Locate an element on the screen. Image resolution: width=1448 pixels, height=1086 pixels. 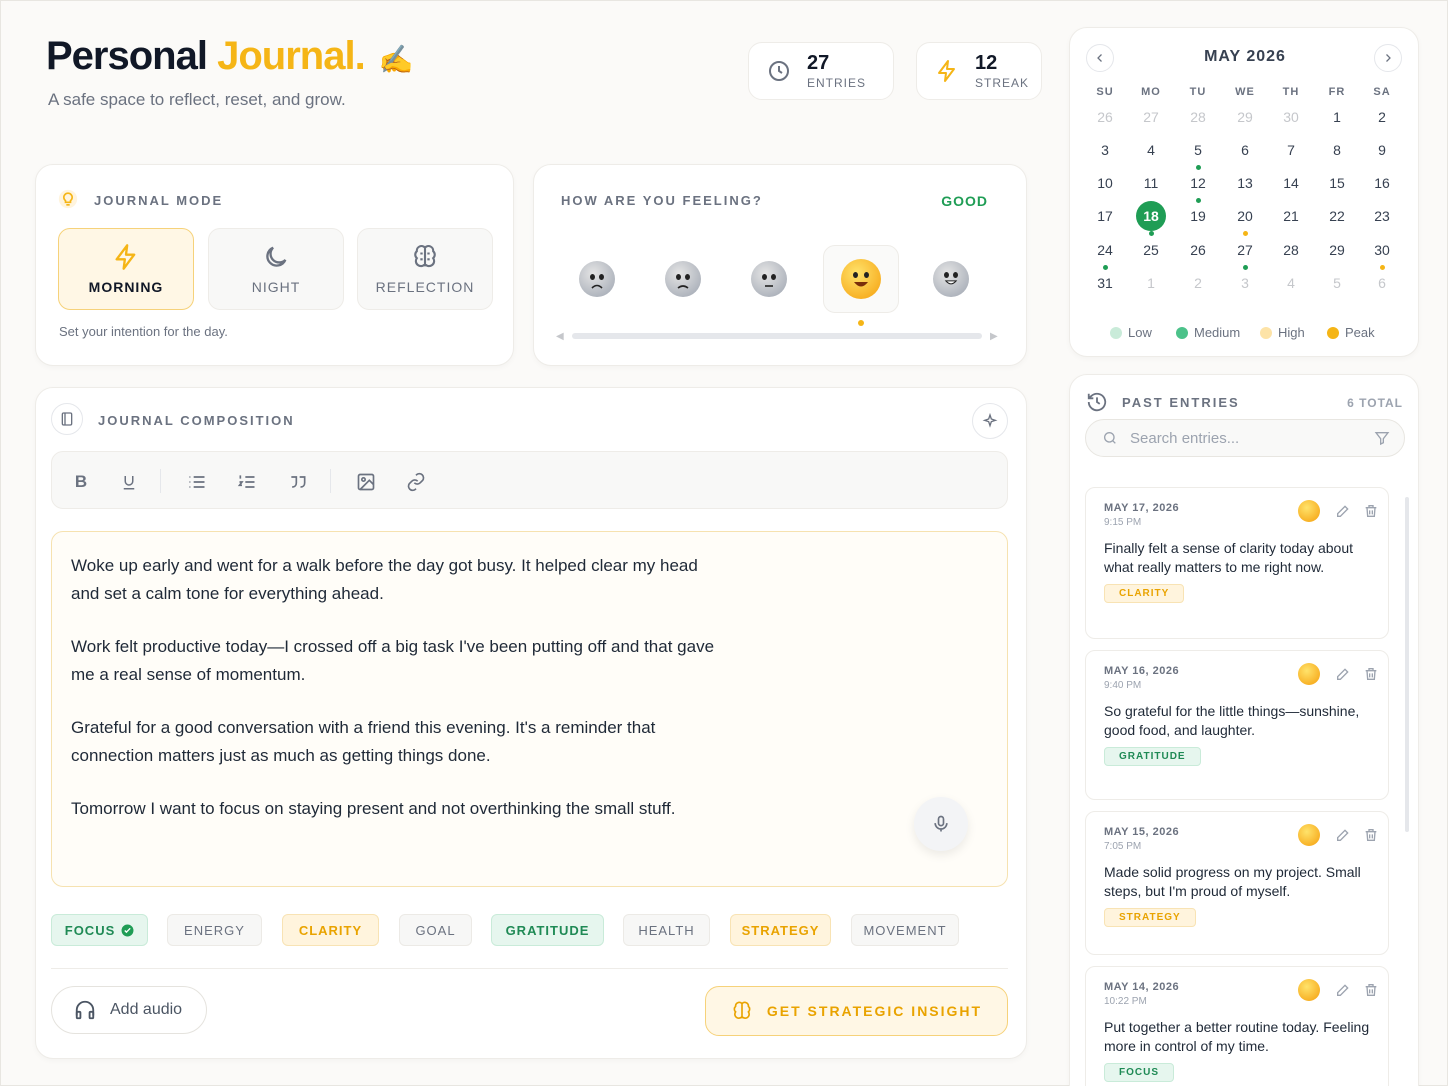
calendar-next-button is located at coordinates (1388, 58).